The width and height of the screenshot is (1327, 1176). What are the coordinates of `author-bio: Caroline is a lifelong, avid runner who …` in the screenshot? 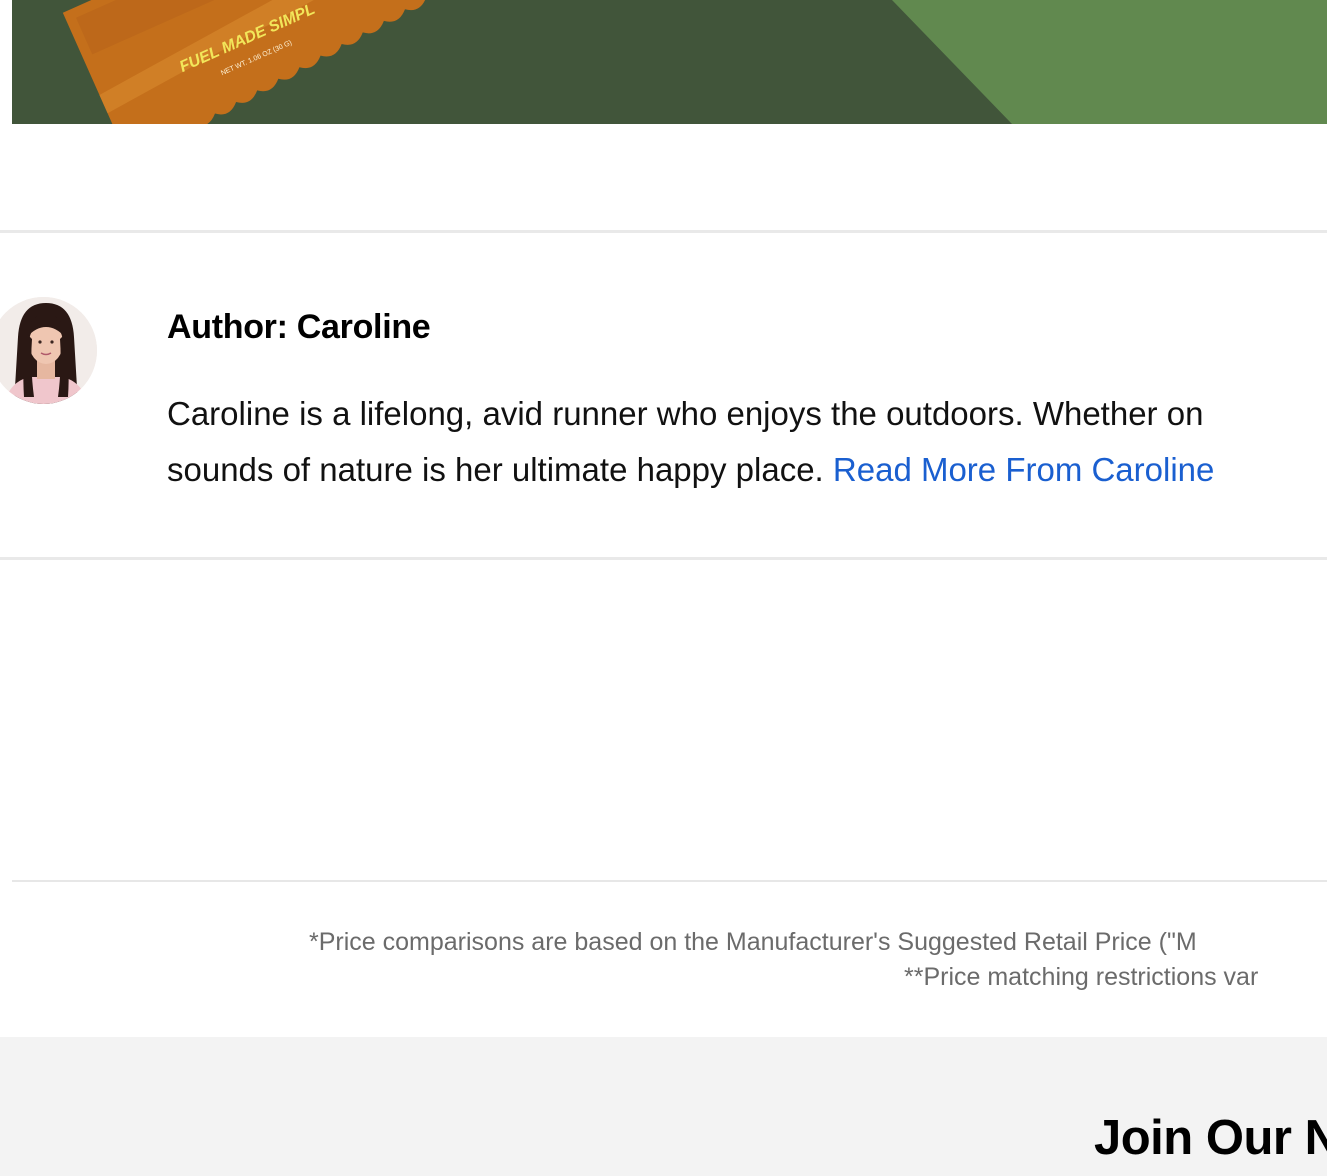 It's located at (690, 442).